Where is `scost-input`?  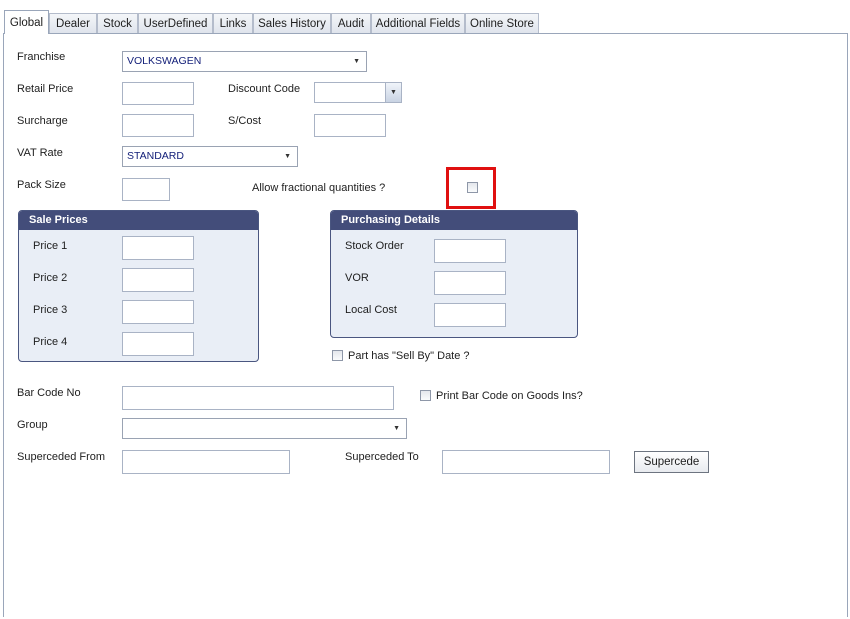
scost-input is located at coordinates (350, 125).